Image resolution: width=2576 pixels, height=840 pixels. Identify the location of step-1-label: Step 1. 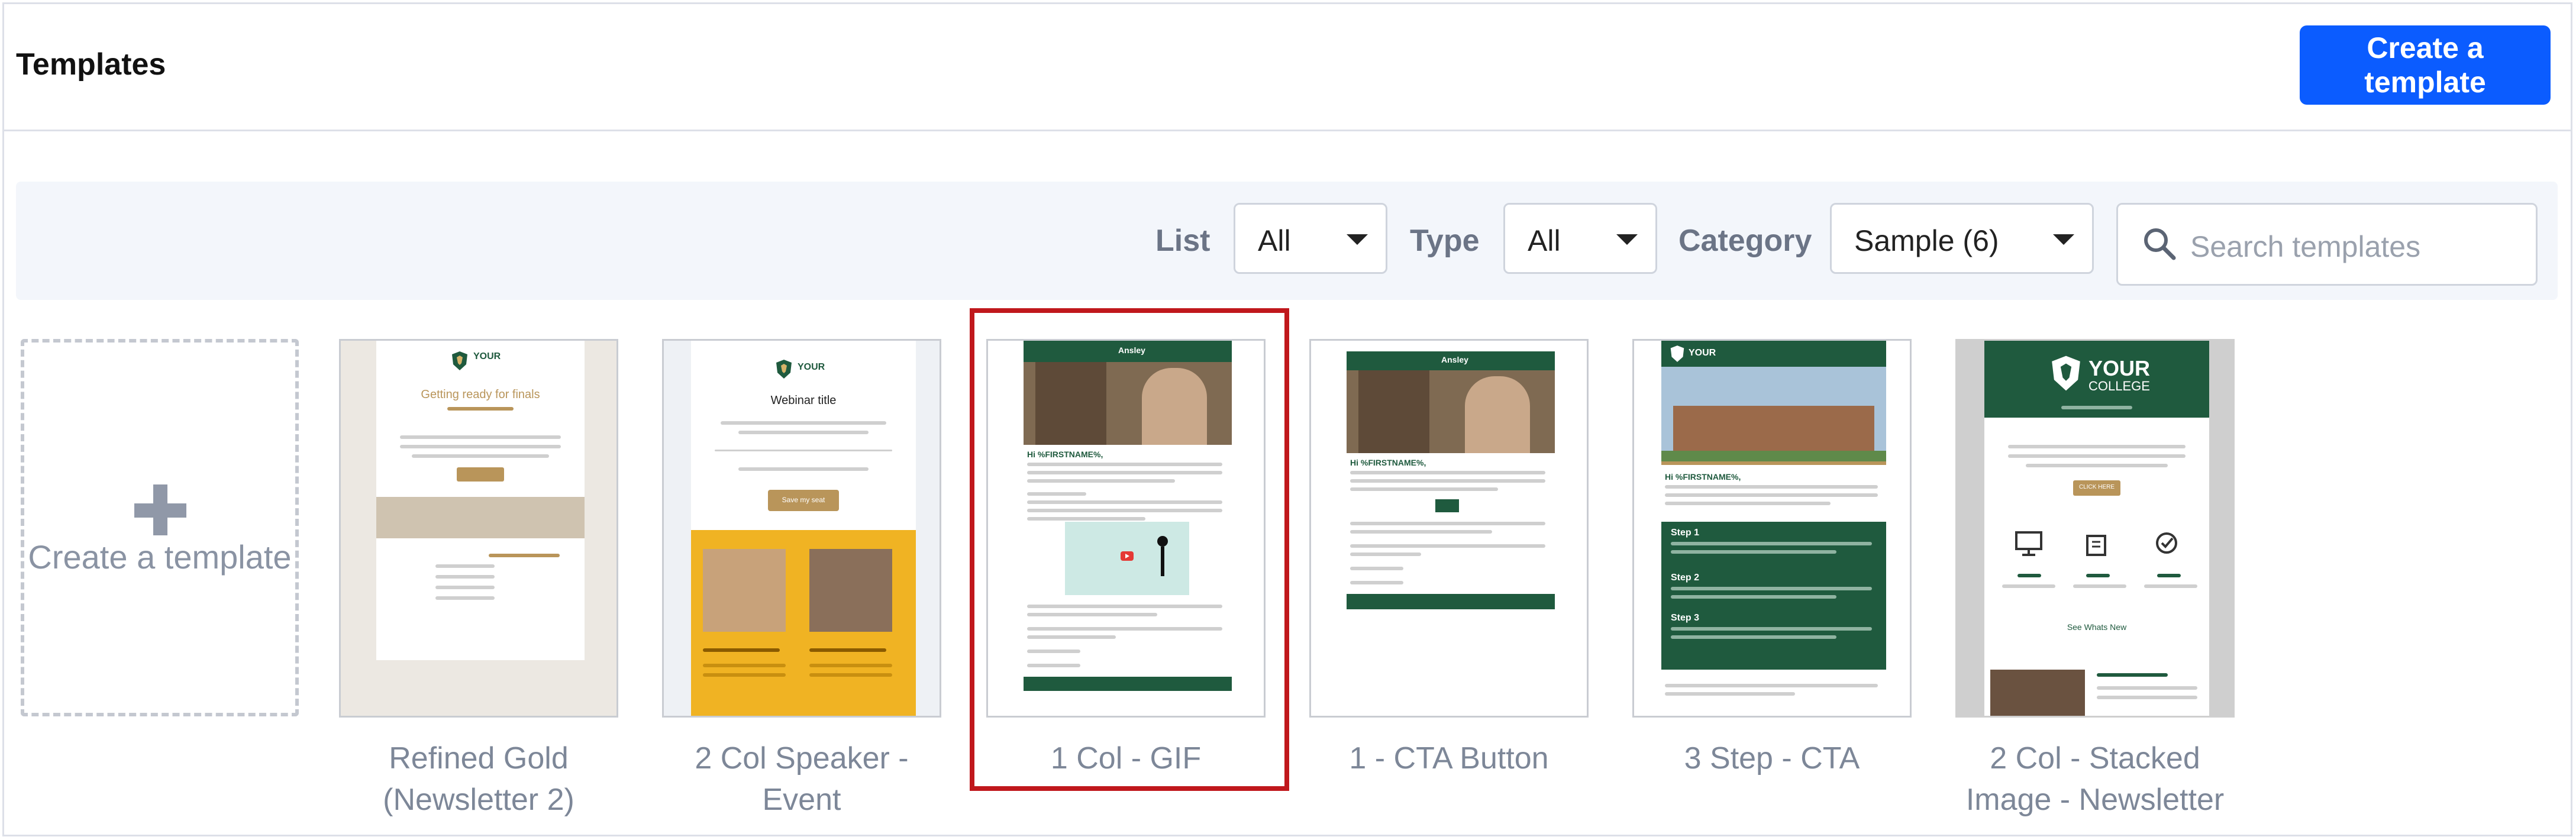
(1685, 533).